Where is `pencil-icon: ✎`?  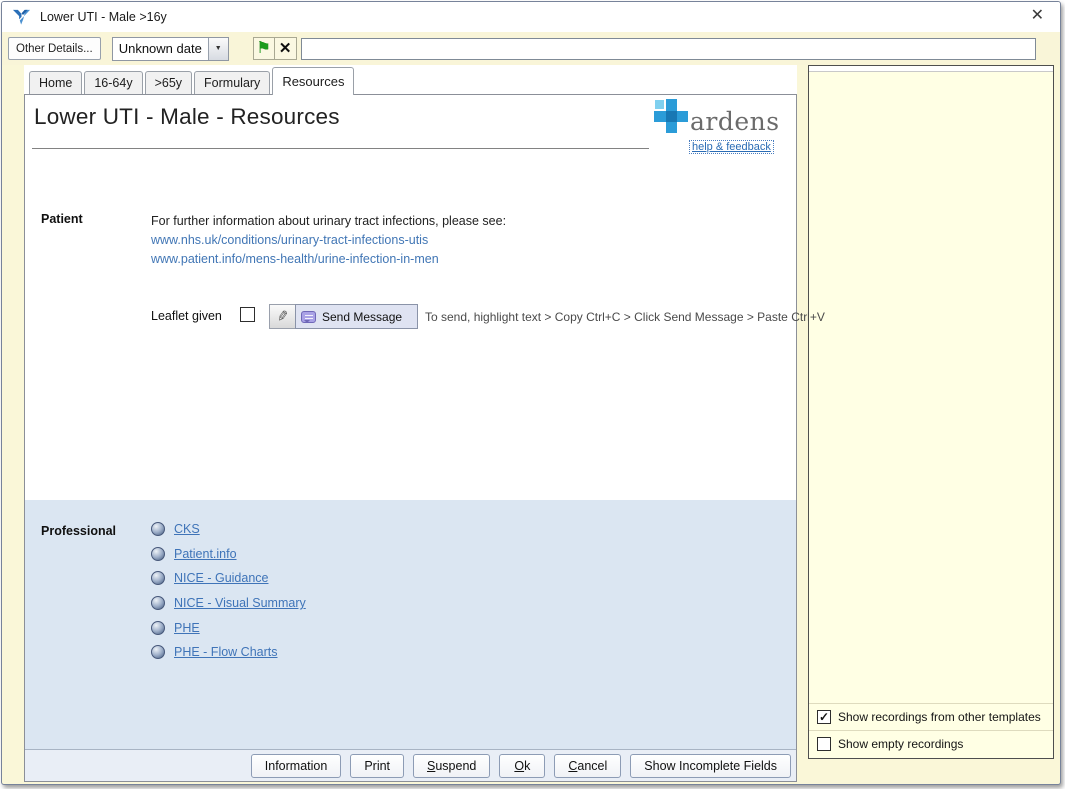
pencil-icon: ✎ is located at coordinates (282, 316).